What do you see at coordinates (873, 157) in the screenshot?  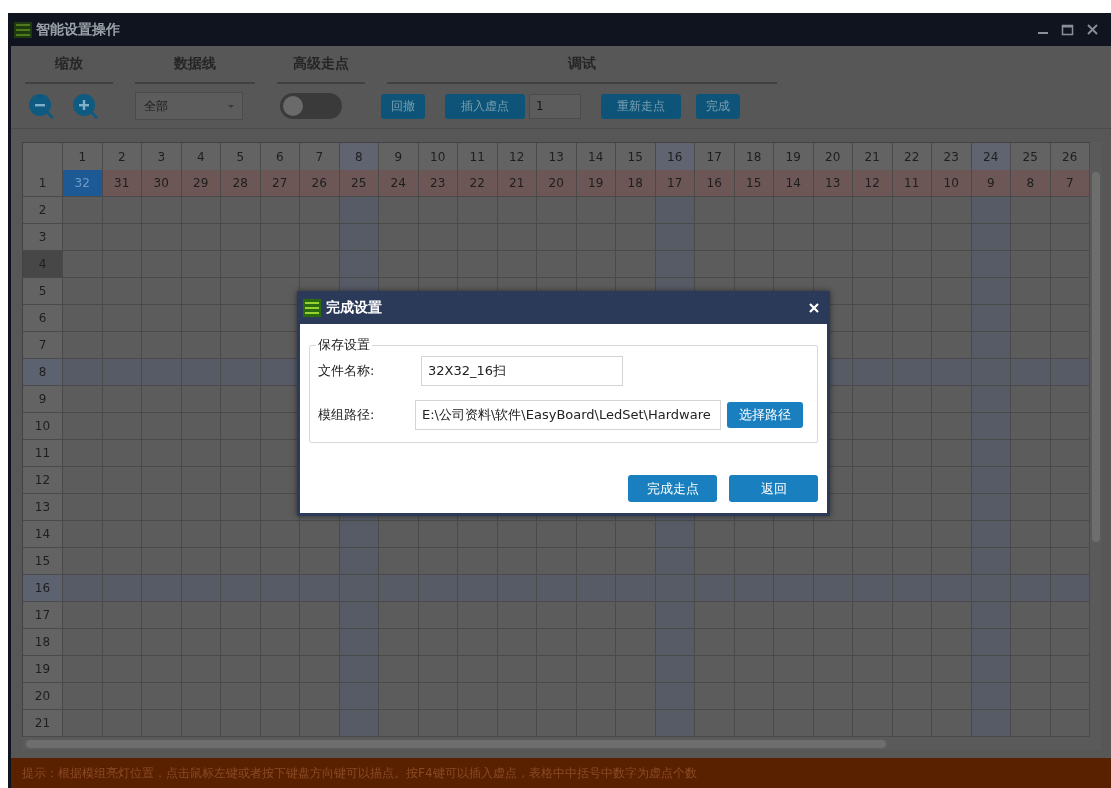 I see `column-header: 21` at bounding box center [873, 157].